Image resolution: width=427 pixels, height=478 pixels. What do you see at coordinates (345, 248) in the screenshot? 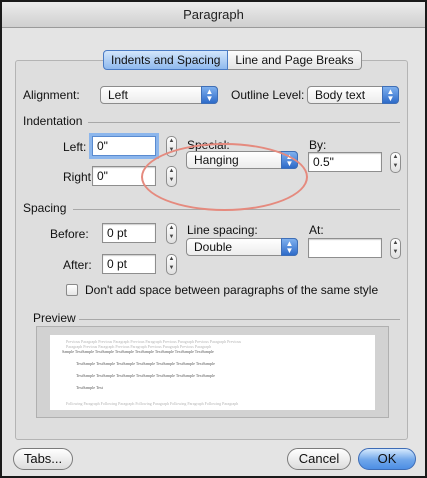
I see `at-field` at bounding box center [345, 248].